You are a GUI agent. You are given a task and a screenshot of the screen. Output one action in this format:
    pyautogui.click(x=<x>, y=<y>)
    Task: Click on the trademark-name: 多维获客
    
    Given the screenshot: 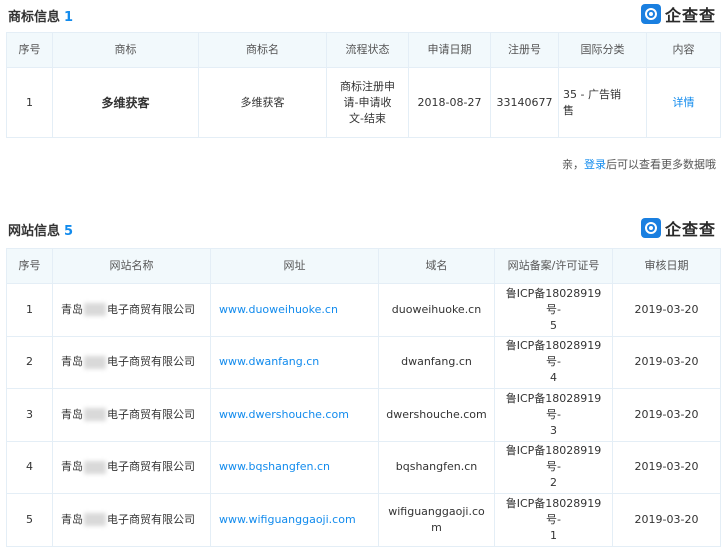 What is the action you would take?
    pyautogui.click(x=262, y=102)
    